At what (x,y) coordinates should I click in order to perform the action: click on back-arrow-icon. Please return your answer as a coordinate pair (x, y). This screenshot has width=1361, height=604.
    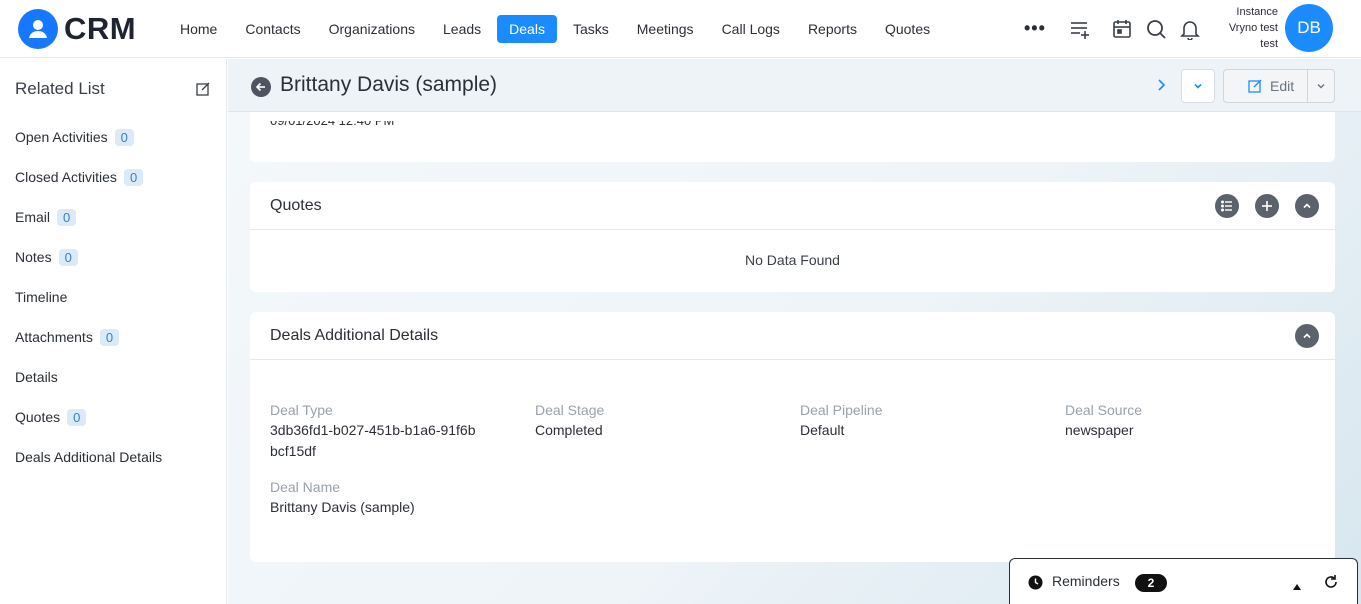
    Looking at the image, I should click on (261, 87).